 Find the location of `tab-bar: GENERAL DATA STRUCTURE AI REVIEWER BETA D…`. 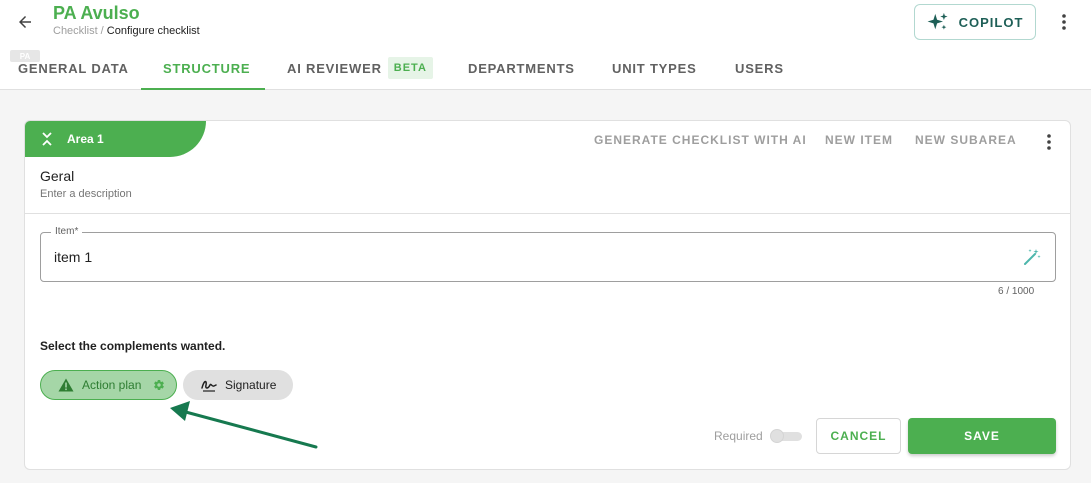

tab-bar: GENERAL DATA STRUCTURE AI REVIEWER BETA D… is located at coordinates (545, 68).